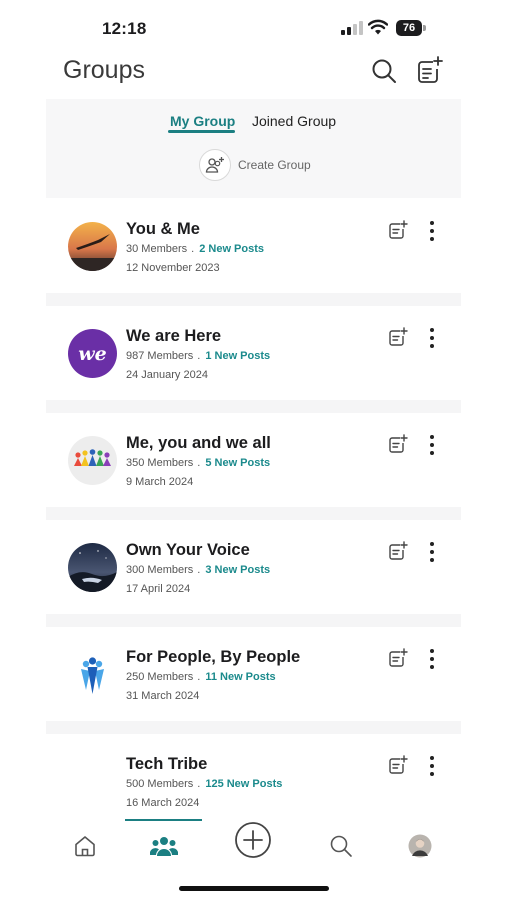 This screenshot has height=900, width=507. What do you see at coordinates (104, 70) in the screenshot?
I see `page-title: Groups` at bounding box center [104, 70].